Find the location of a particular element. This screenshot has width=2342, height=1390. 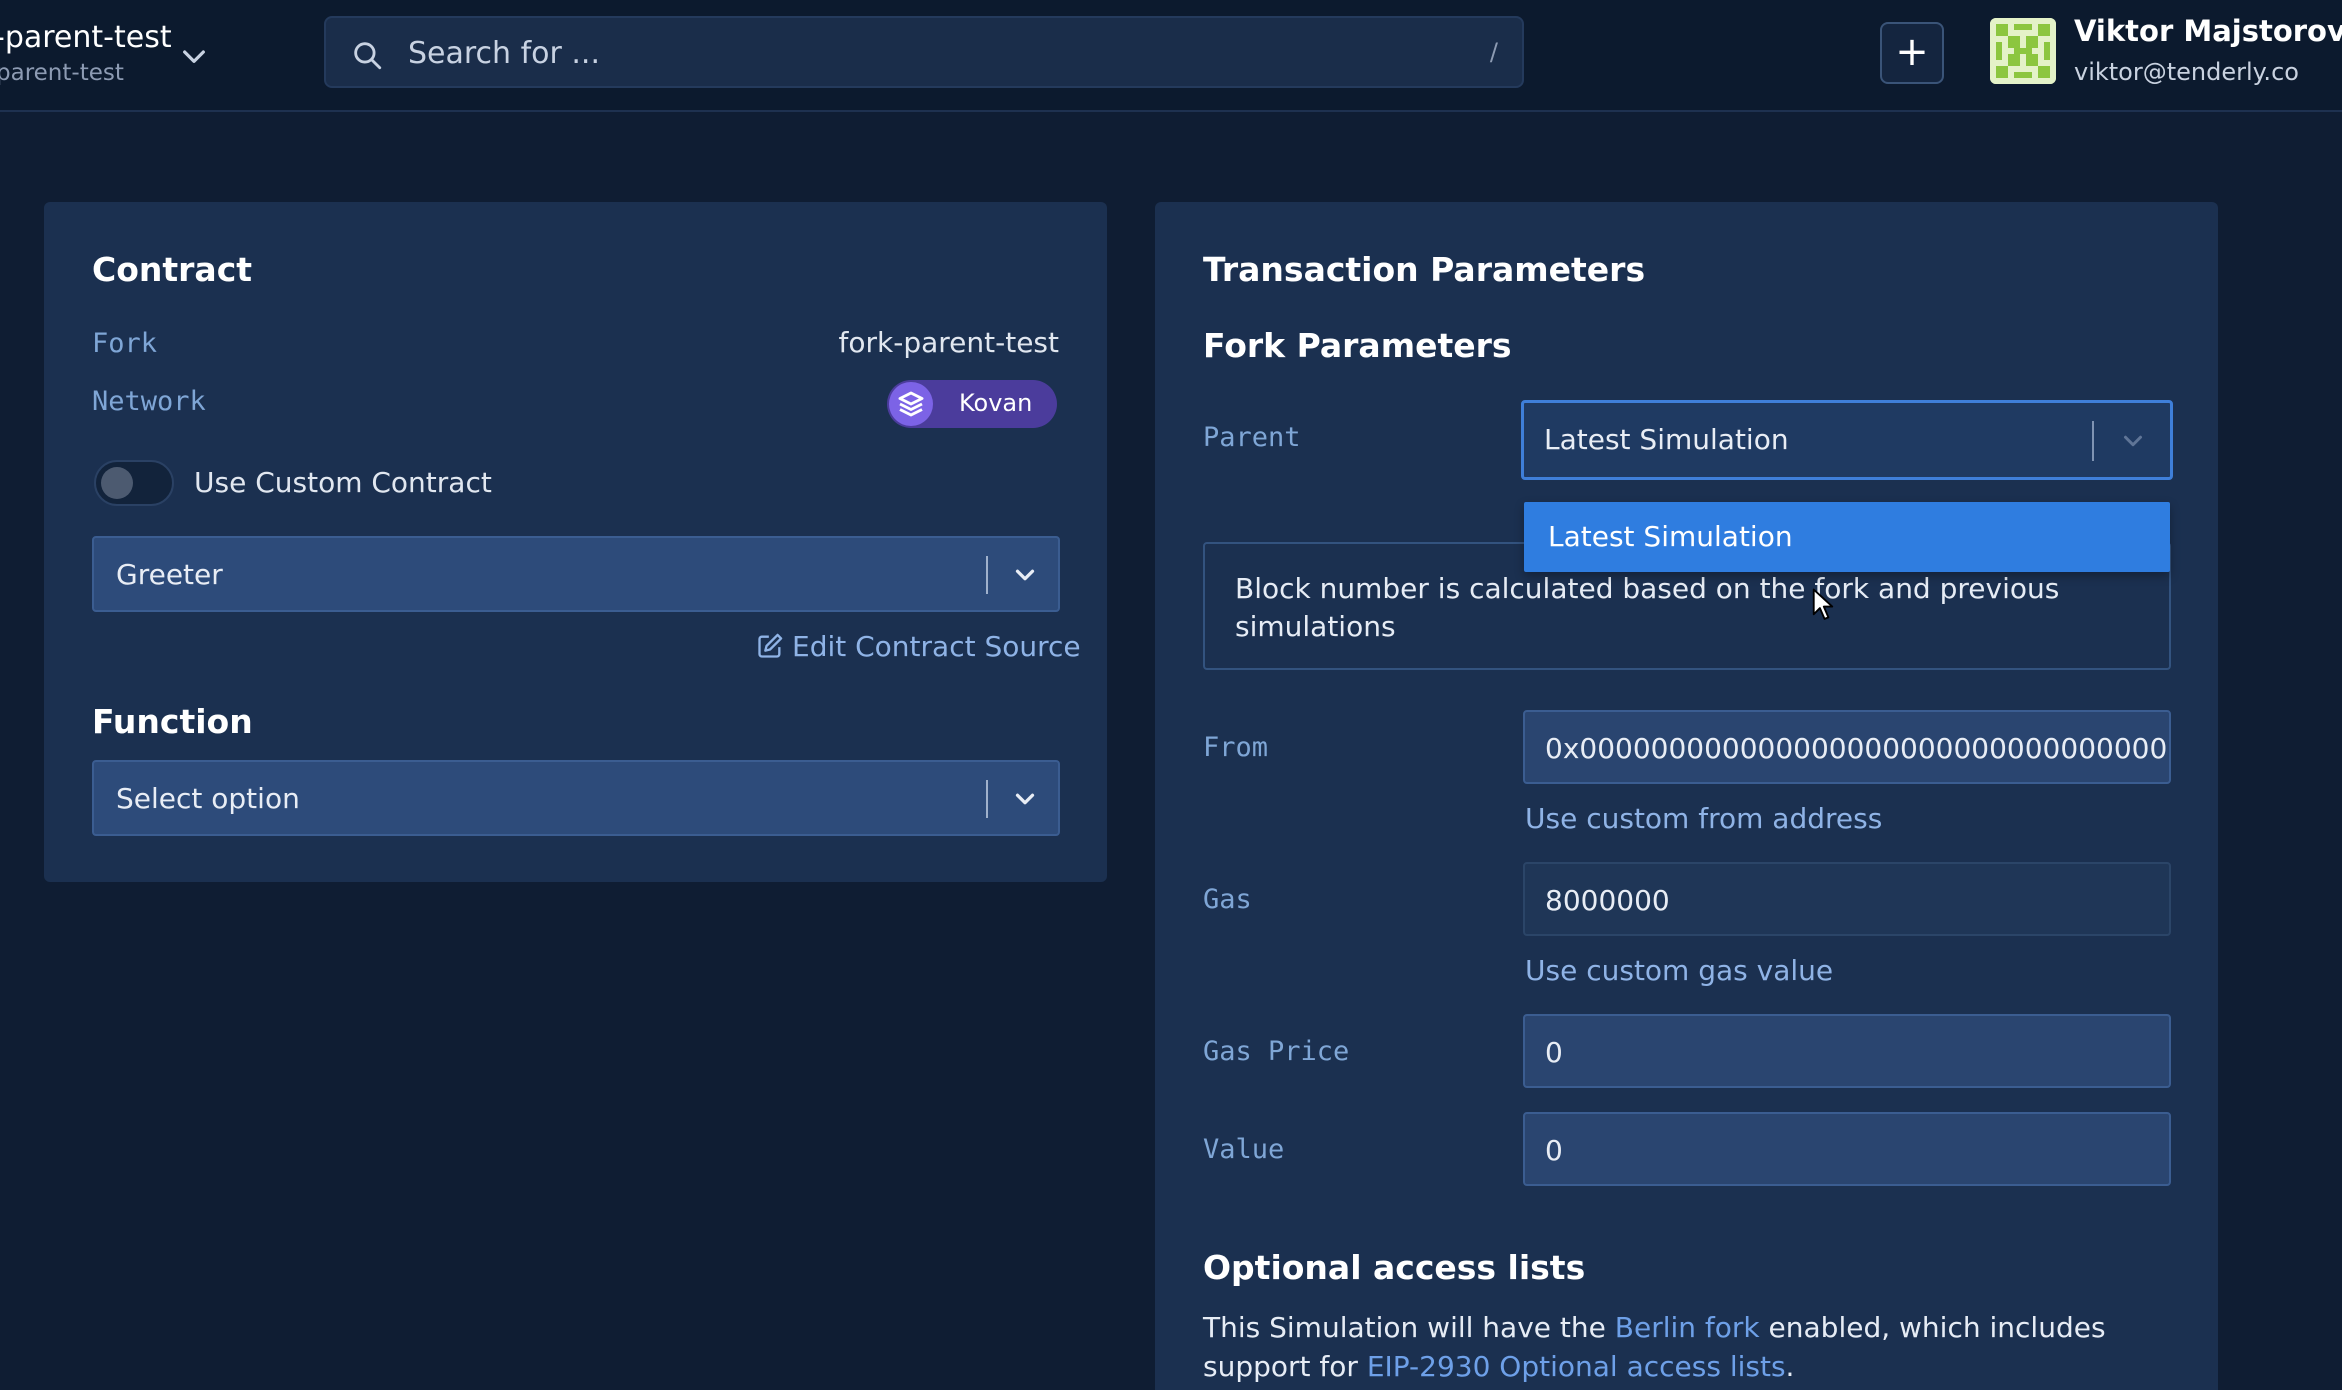

parent-select-value: Latest Simulation is located at coordinates (1666, 439).